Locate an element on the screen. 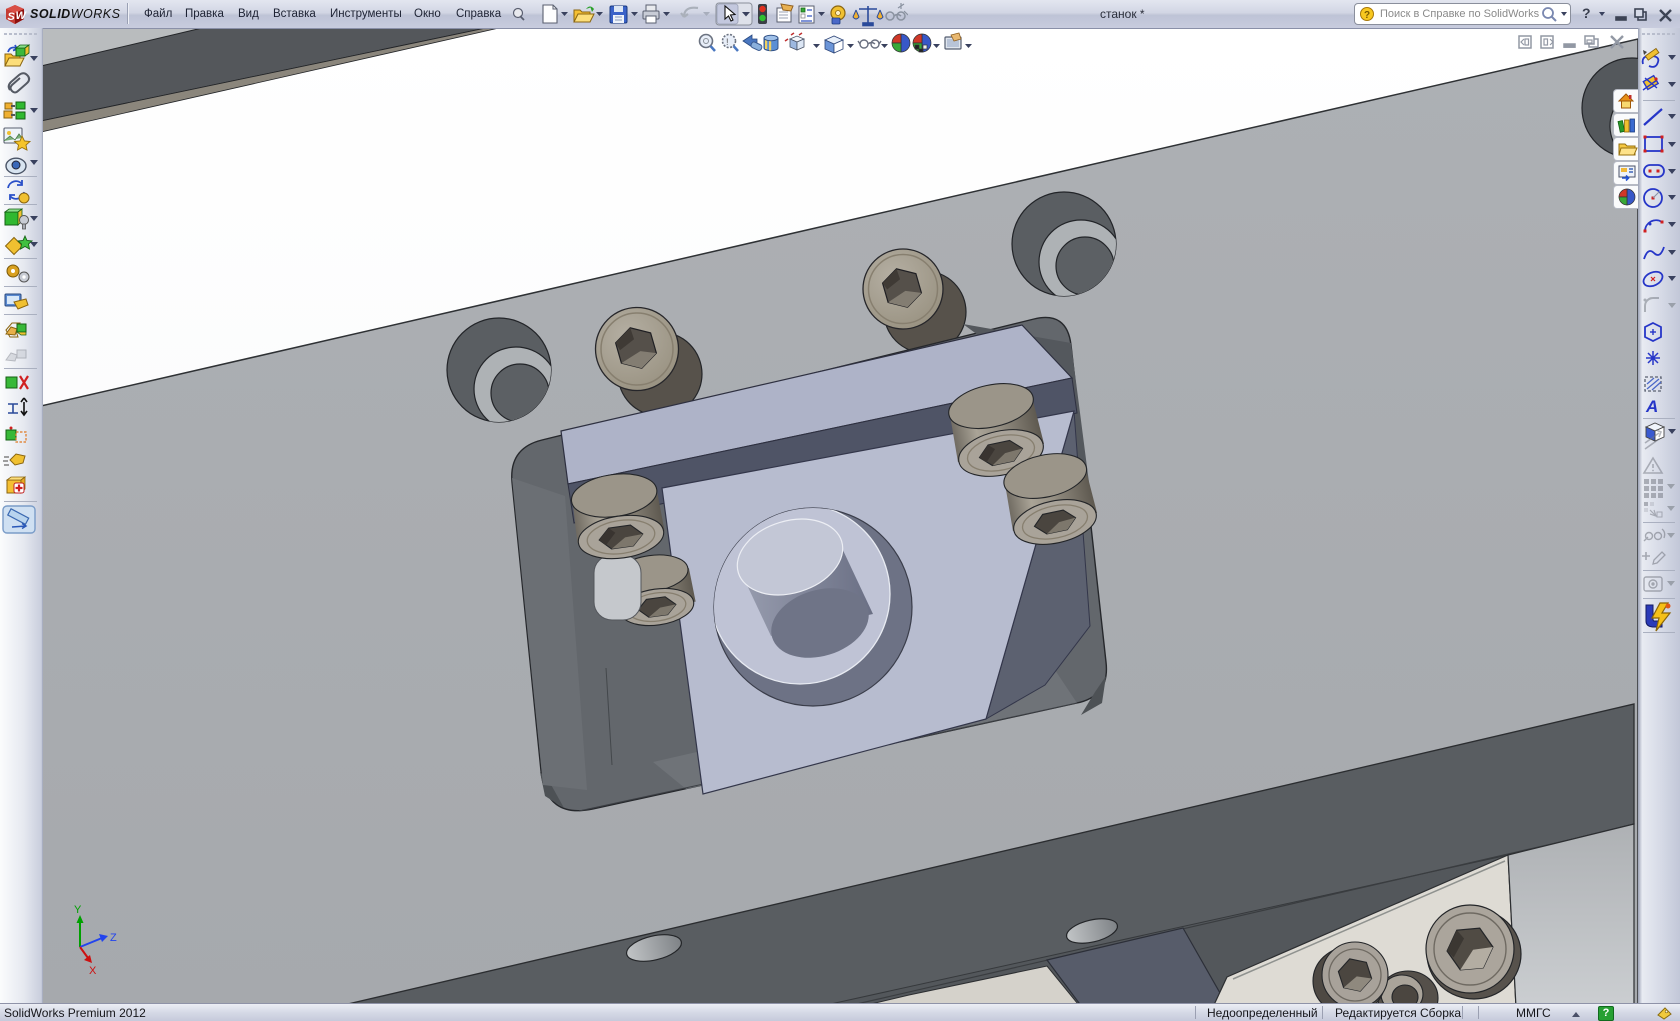 Image resolution: width=1680 pixels, height=1021 pixels. svg-text: A is located at coordinates (1651, 406).